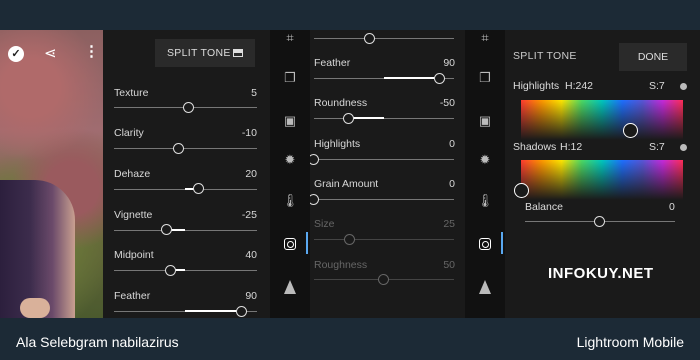 Image resolution: width=700 pixels, height=360 pixels. I want to click on slider-value-grain-amount: 0, so click(452, 184).